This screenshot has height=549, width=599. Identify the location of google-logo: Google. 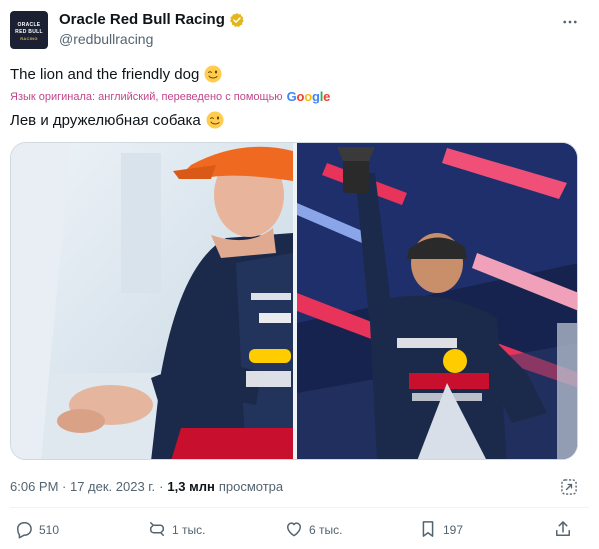
(308, 96).